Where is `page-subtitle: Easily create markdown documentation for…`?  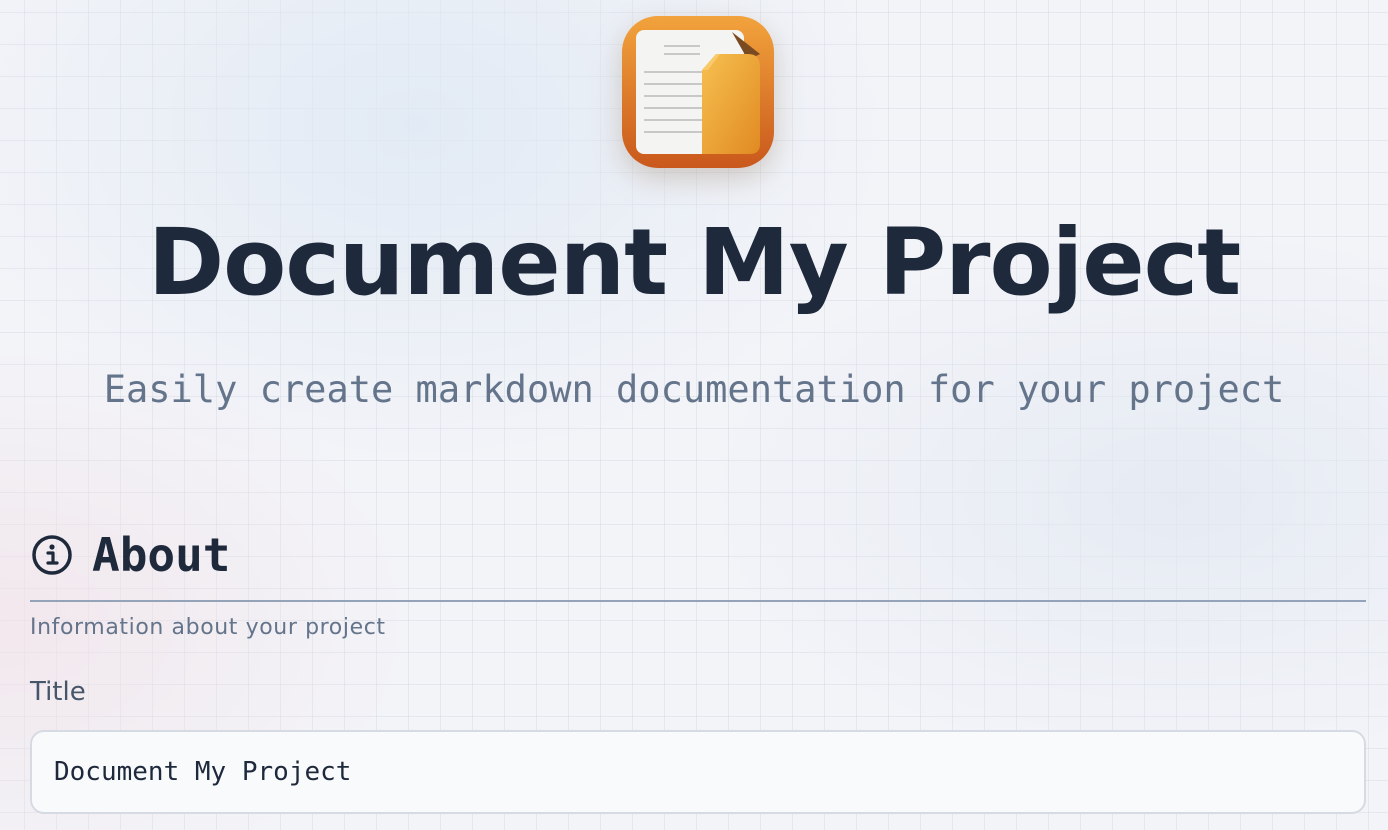
page-subtitle: Easily create markdown documentation for… is located at coordinates (694, 389).